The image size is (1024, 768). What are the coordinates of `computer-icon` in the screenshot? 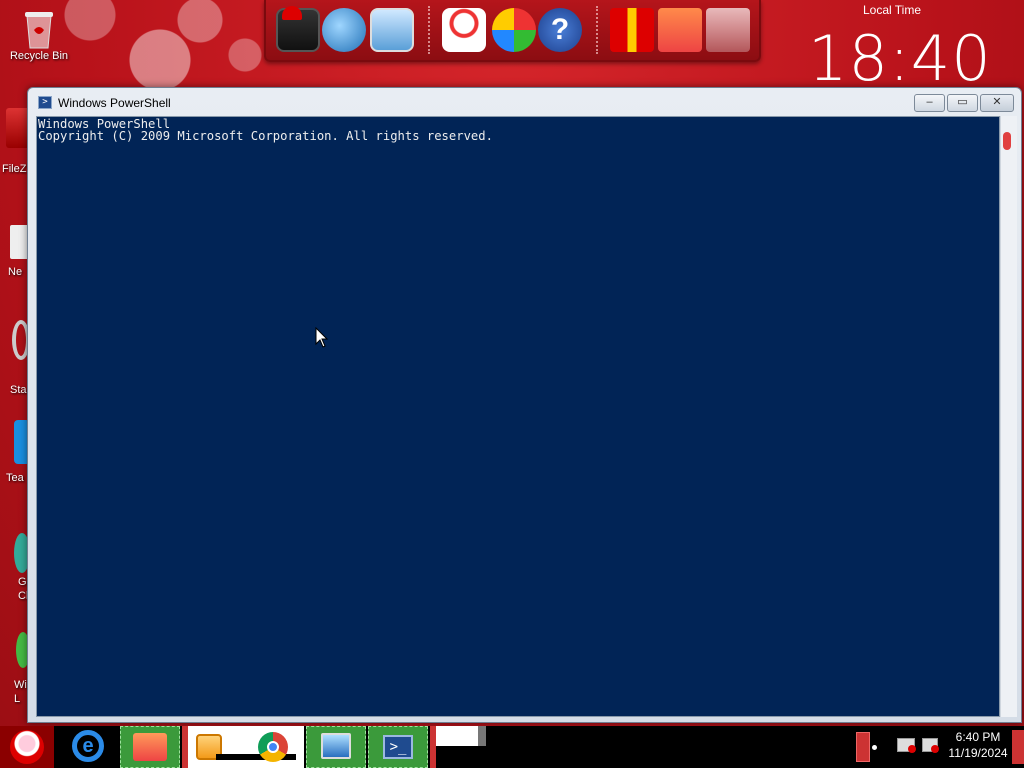 It's located at (298, 29).